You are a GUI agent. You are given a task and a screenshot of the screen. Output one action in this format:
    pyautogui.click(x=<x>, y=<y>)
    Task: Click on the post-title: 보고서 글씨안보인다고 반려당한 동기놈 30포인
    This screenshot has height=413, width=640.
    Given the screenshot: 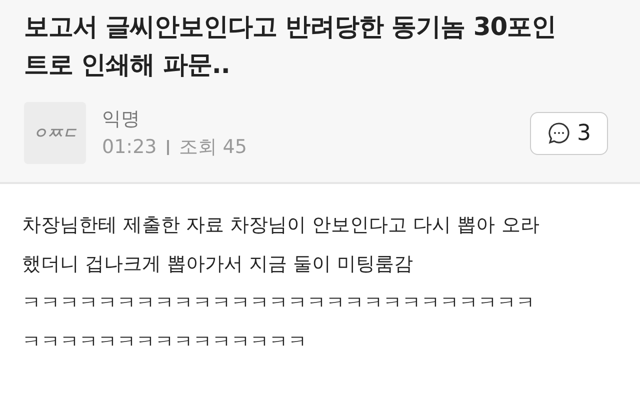 What is the action you would take?
    pyautogui.click(x=291, y=27)
    